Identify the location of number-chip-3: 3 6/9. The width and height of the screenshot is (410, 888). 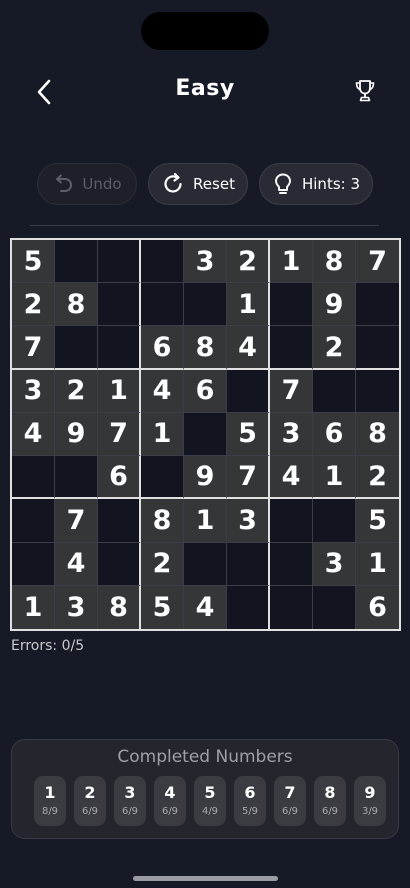
(130, 801).